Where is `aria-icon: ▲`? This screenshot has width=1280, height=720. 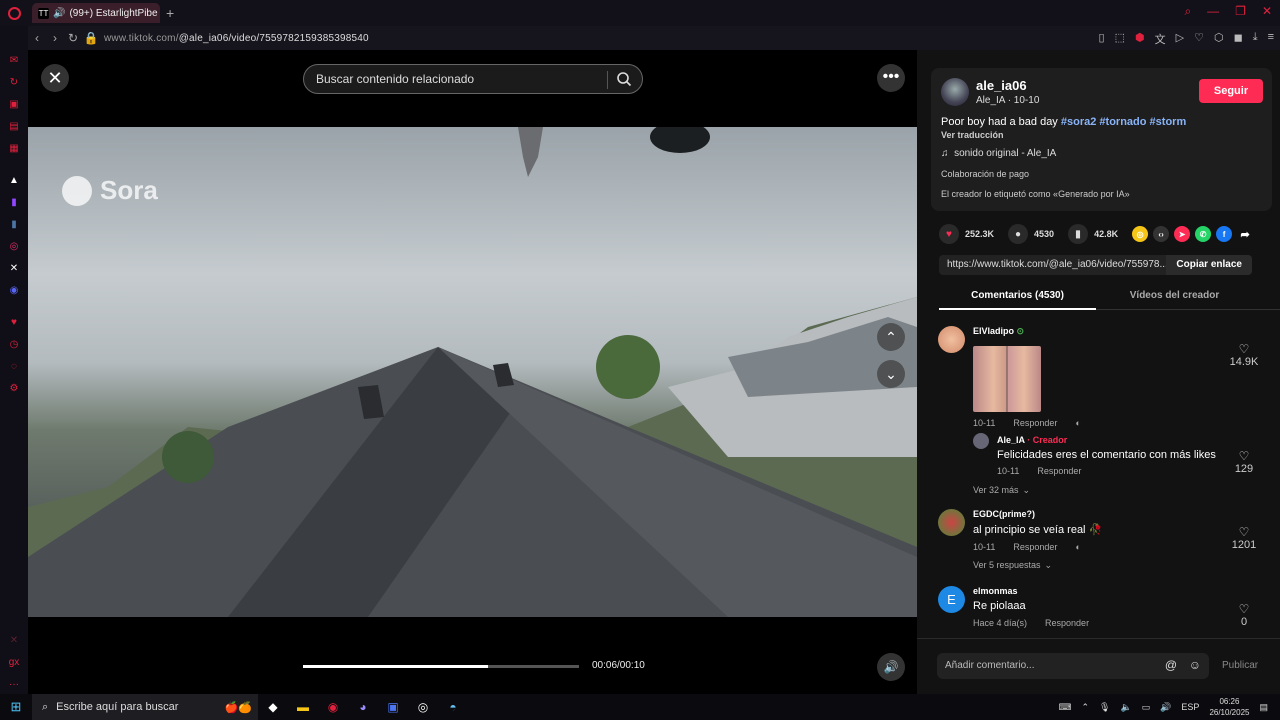 aria-icon: ▲ is located at coordinates (14, 180).